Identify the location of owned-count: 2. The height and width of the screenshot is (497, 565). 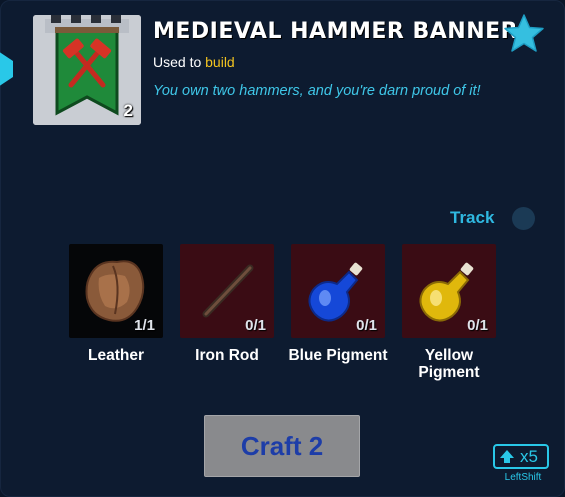
(128, 110).